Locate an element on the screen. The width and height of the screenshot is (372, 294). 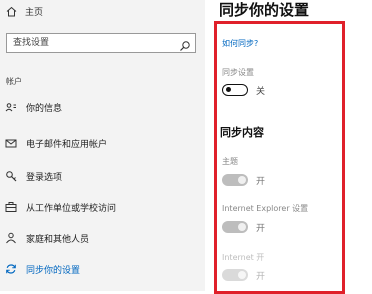
person-card-icon is located at coordinates (11, 107).